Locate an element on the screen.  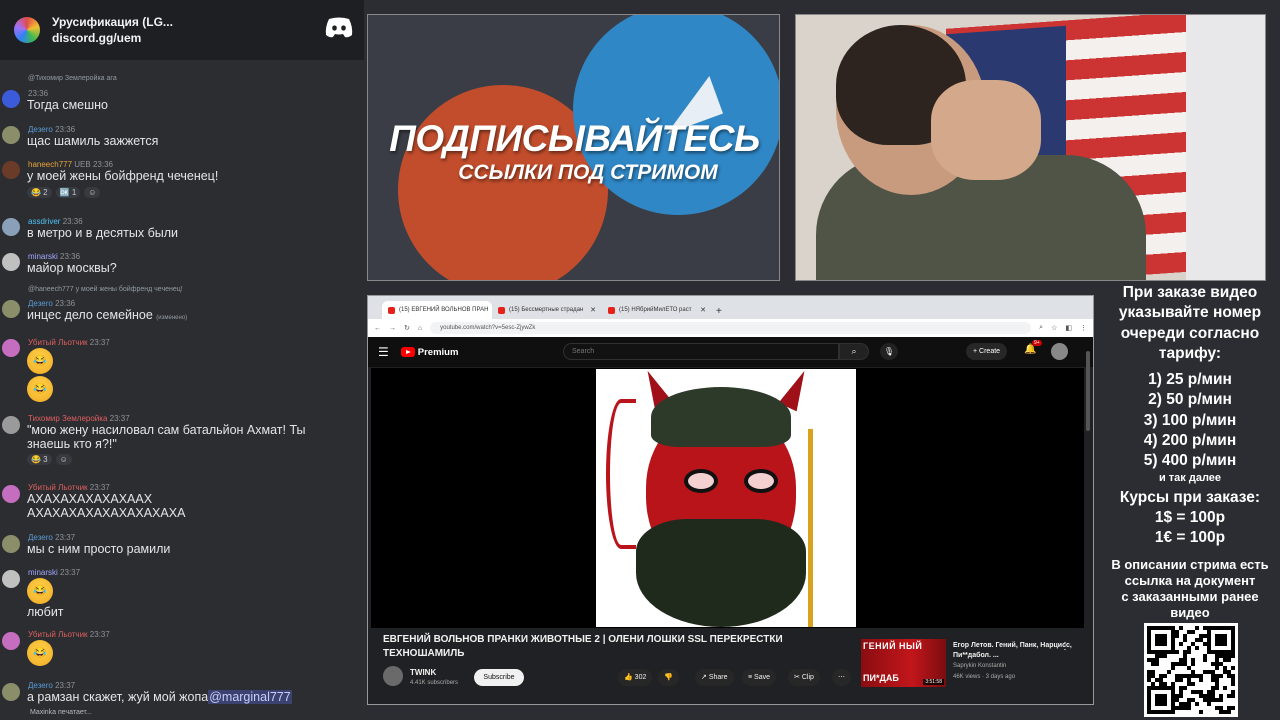
browser-tab: (15) Бессмертные страдан ✕ is located at coordinates (547, 310).